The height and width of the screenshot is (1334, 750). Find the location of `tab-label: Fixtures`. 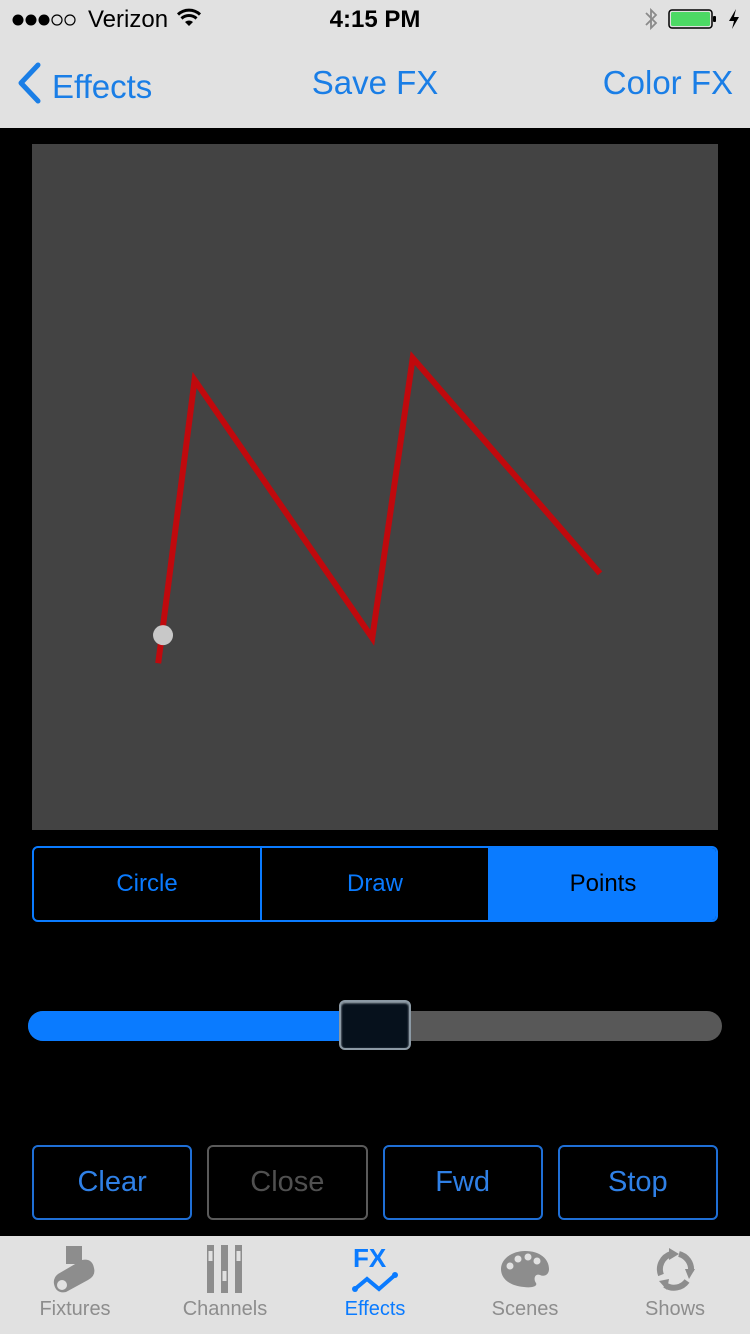

tab-label: Fixtures is located at coordinates (75, 1309).